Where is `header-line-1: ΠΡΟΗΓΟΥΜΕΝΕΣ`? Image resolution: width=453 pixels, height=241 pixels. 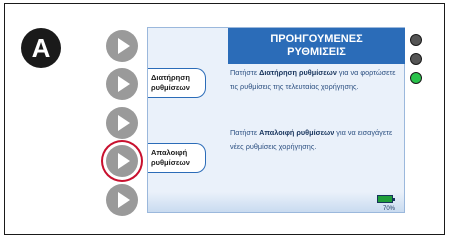 header-line-1: ΠΡΟΗΓΟΥΜΕΝΕΣ is located at coordinates (316, 39).